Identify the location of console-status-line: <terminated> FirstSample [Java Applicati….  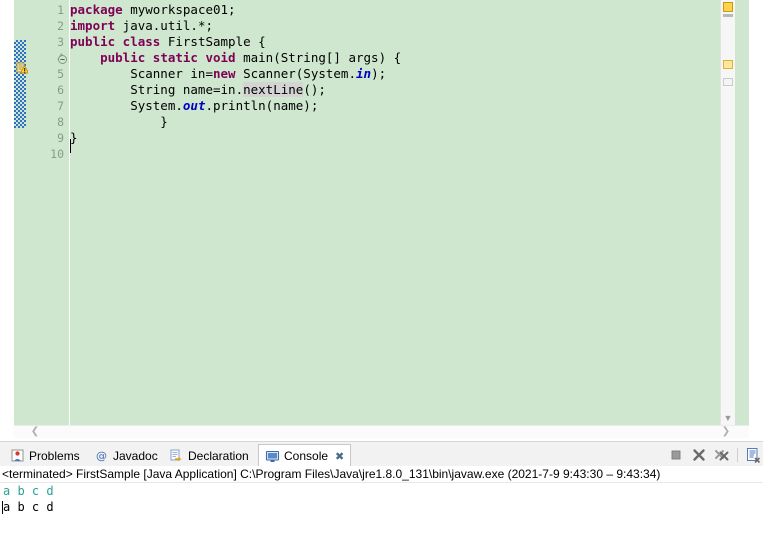
(381, 474).